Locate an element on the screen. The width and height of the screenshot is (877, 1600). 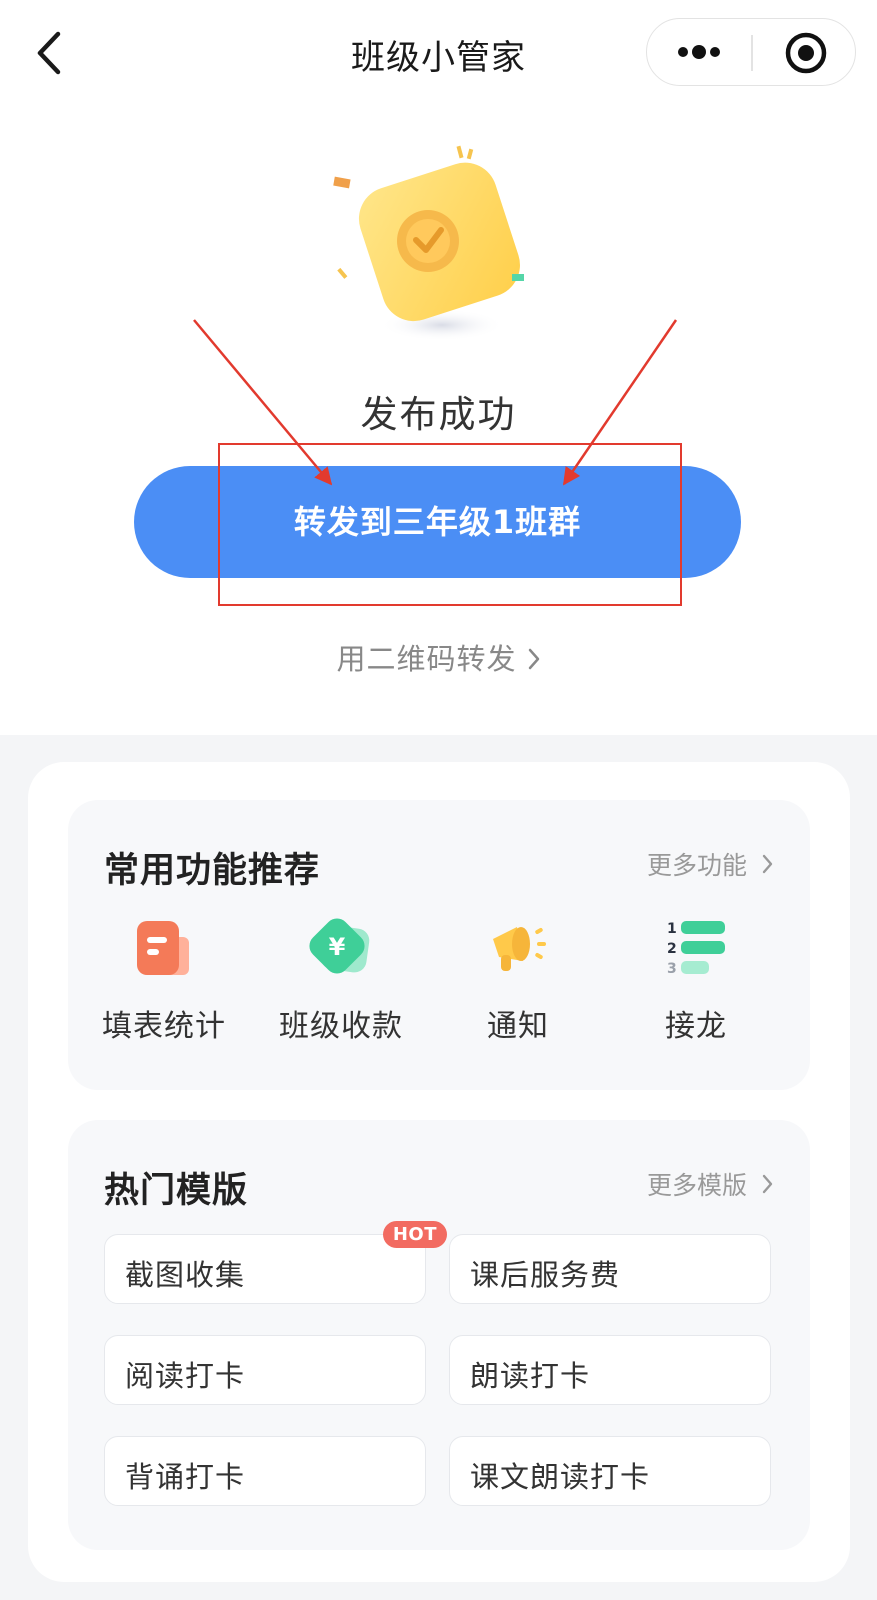
mini-program-capsule is located at coordinates (751, 52).